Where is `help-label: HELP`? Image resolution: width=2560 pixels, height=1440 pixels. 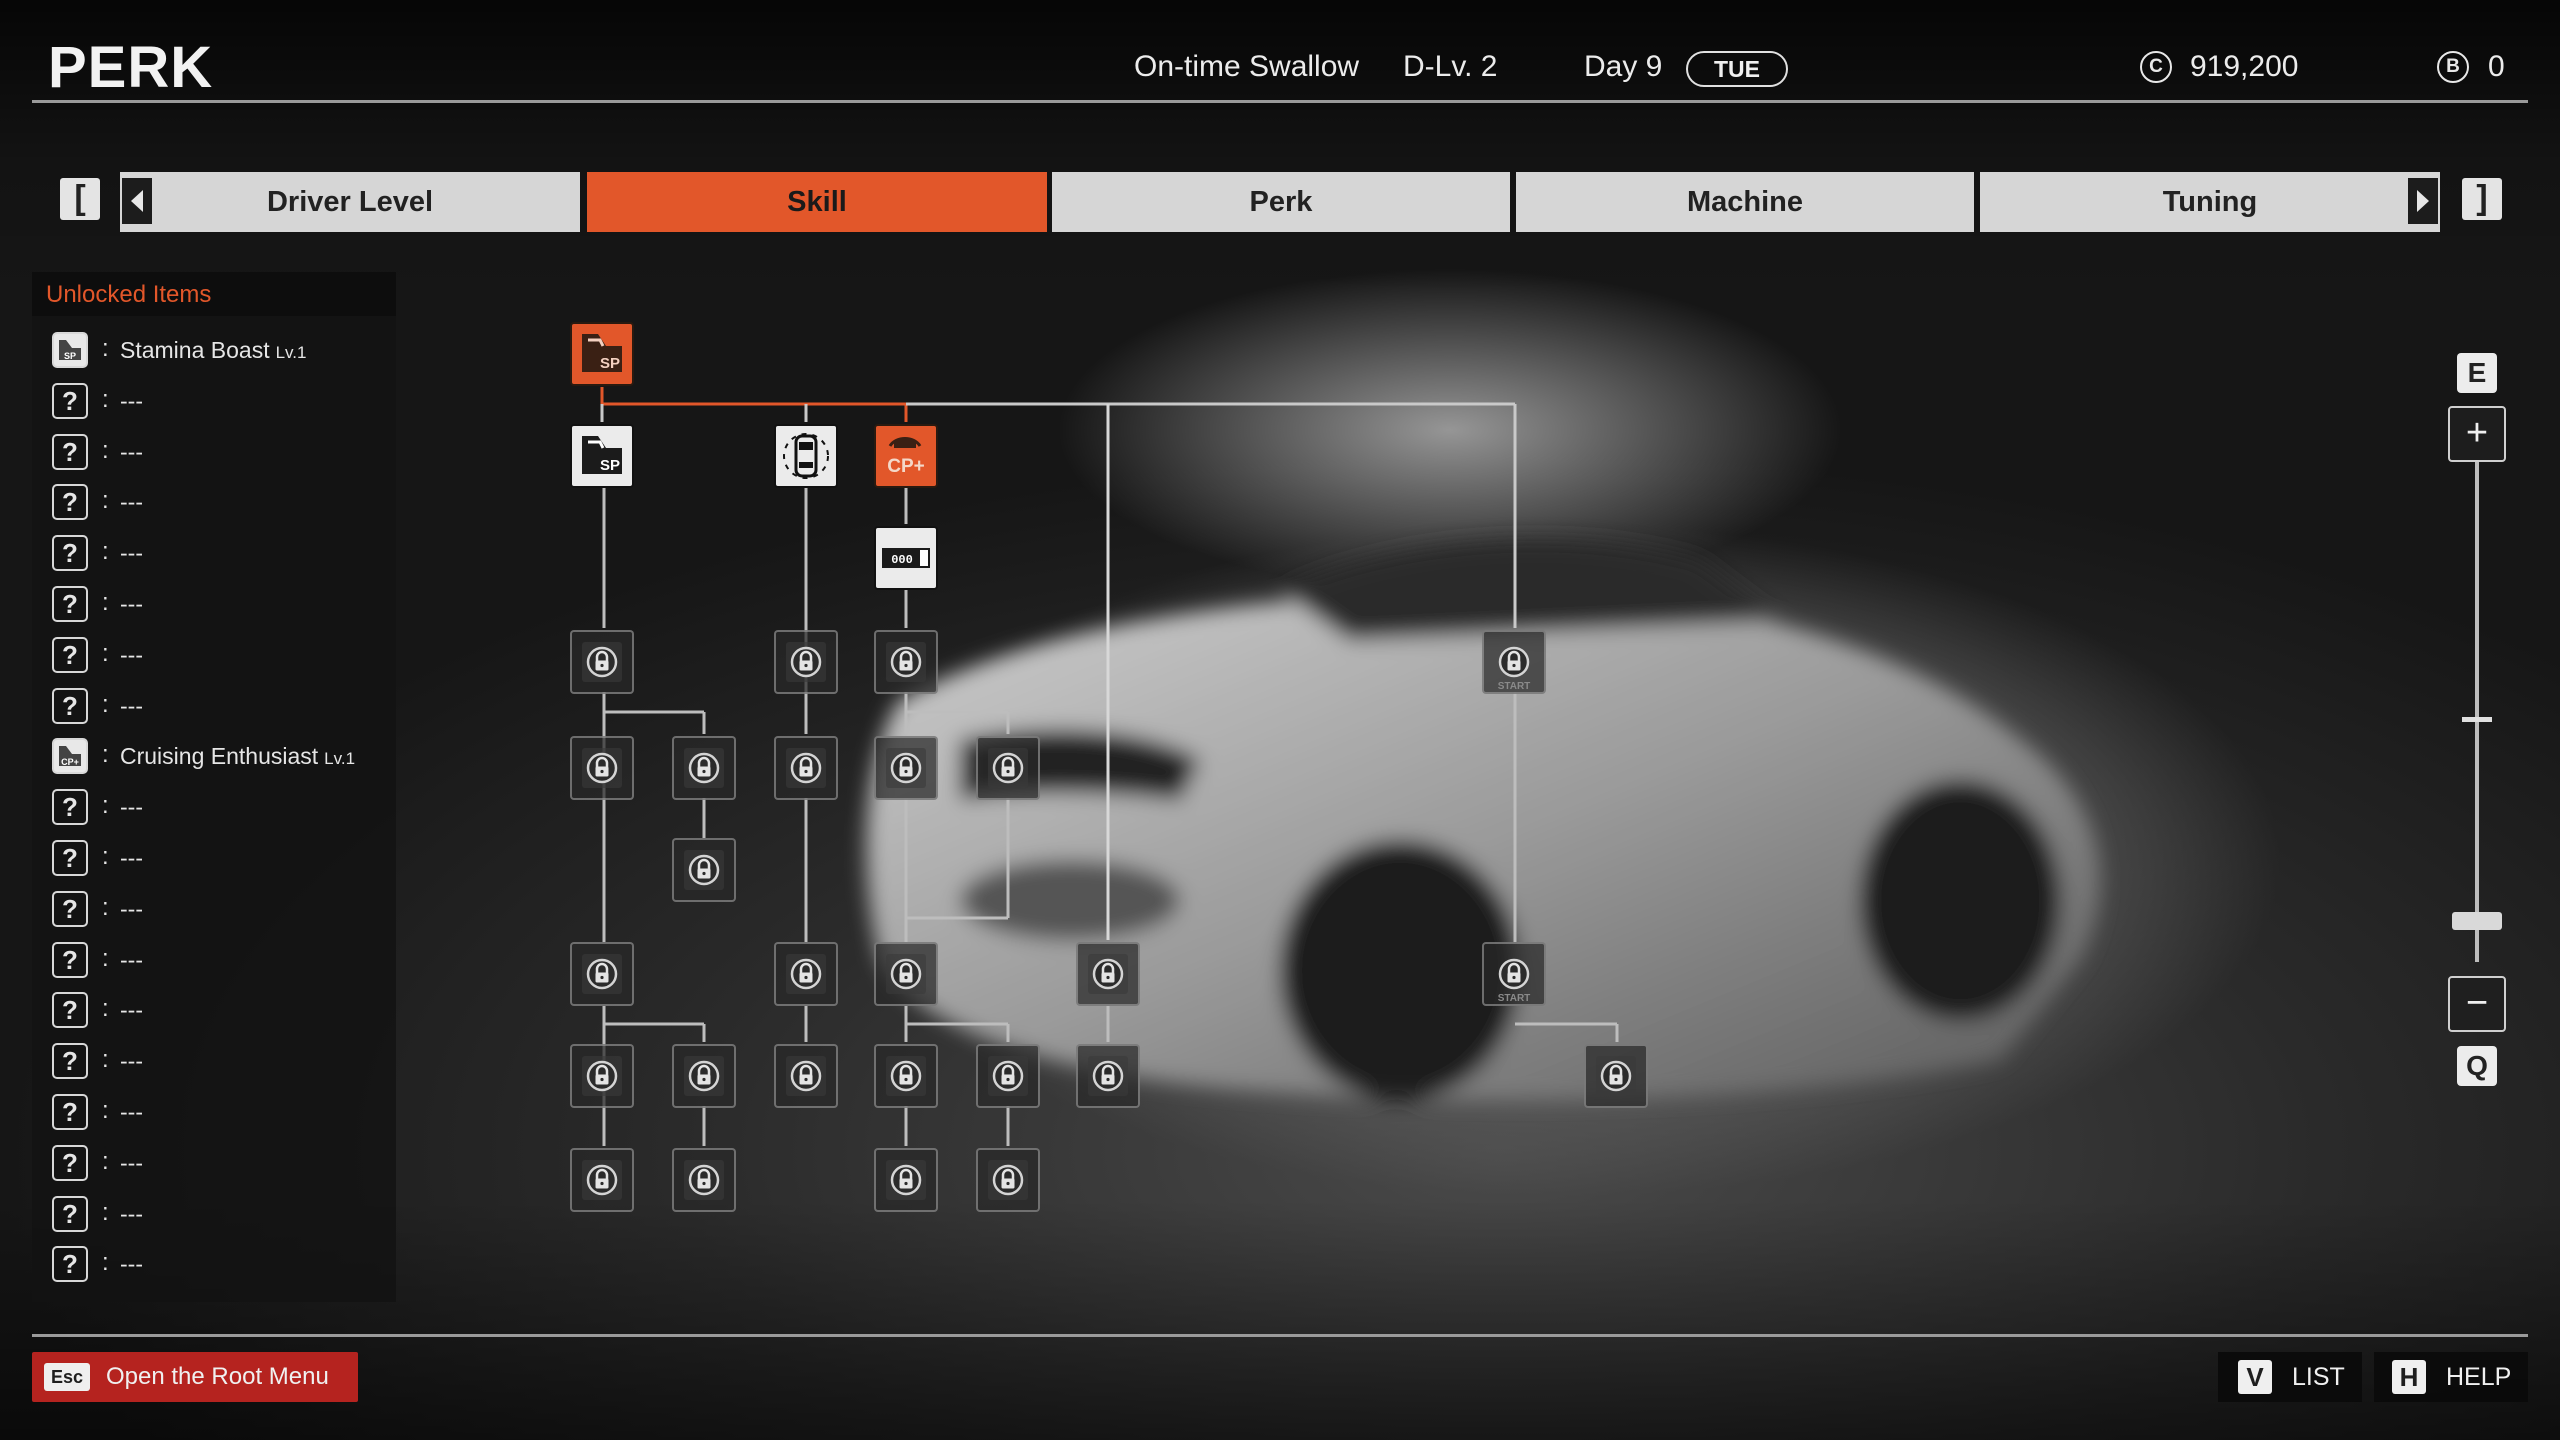 help-label: HELP is located at coordinates (2479, 1377).